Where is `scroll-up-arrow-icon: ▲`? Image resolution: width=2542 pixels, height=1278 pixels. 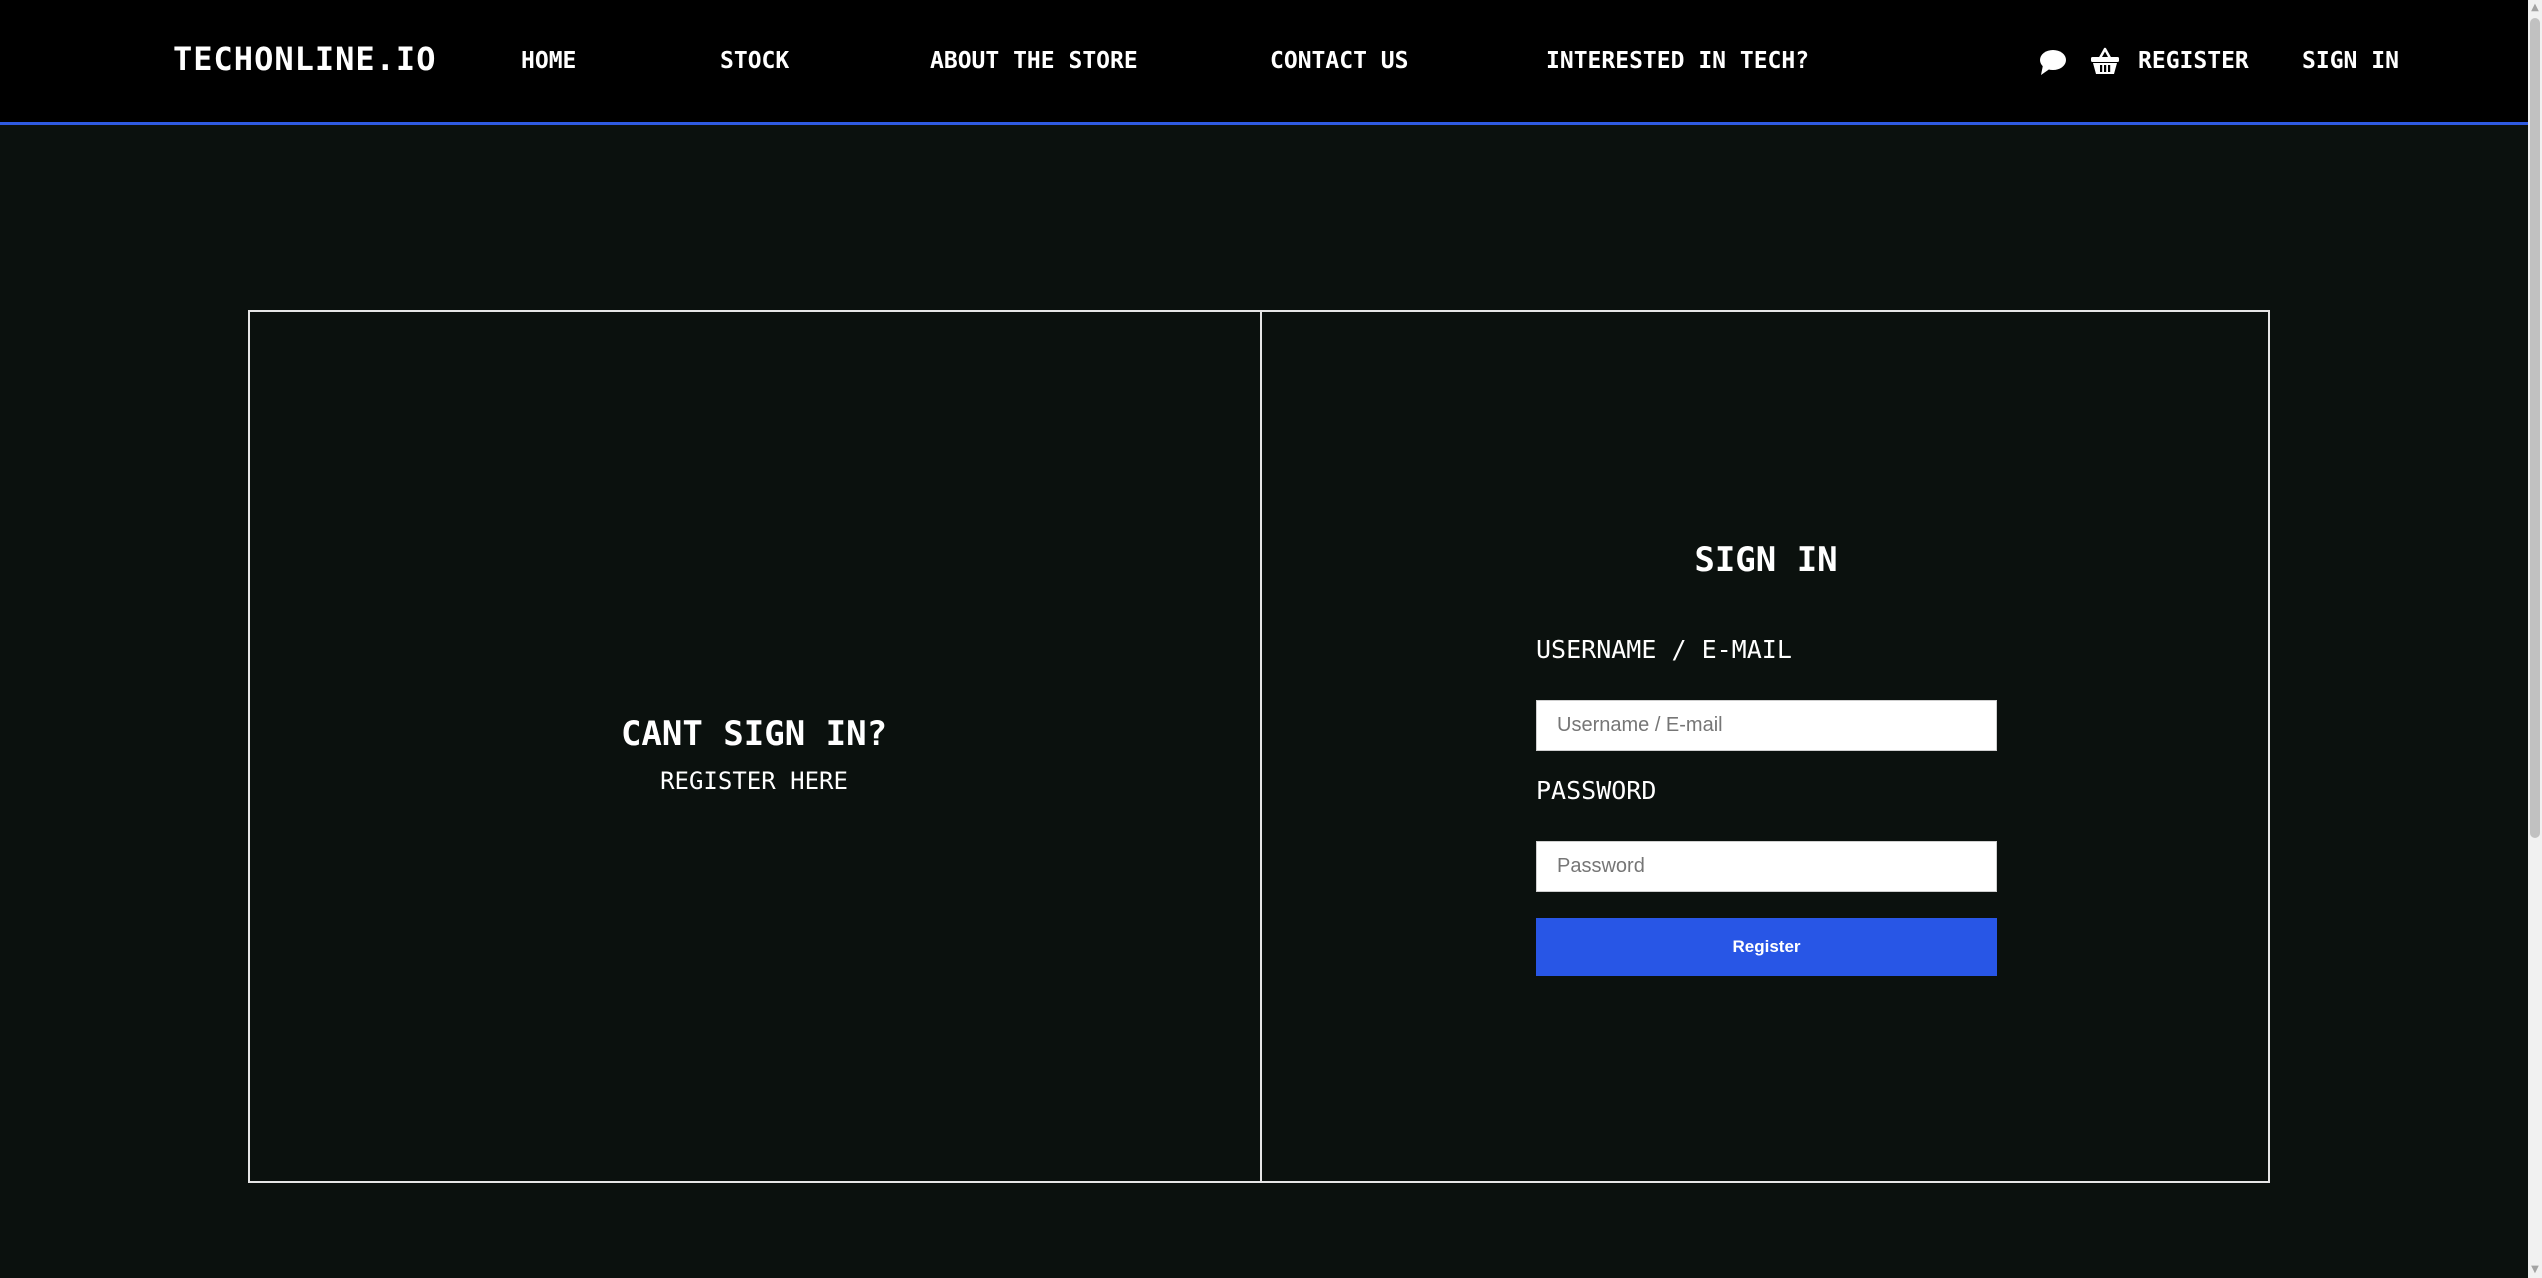 scroll-up-arrow-icon: ▲ is located at coordinates (2535, 8).